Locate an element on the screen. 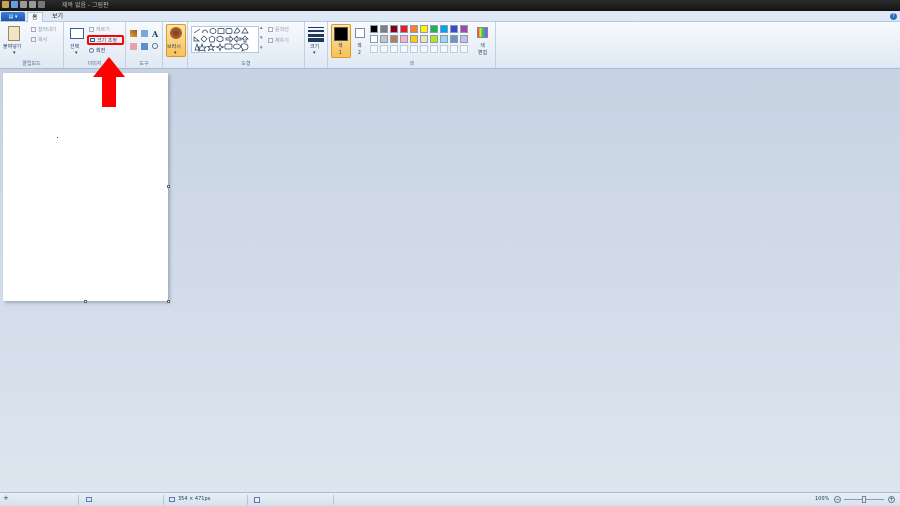 The width and height of the screenshot is (900, 506). paste-button: 붙여넣기 is located at coordinates (12, 46).